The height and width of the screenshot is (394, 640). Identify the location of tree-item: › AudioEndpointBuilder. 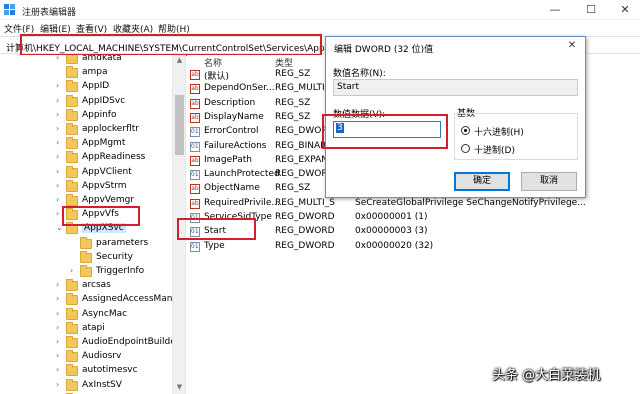
(117, 343).